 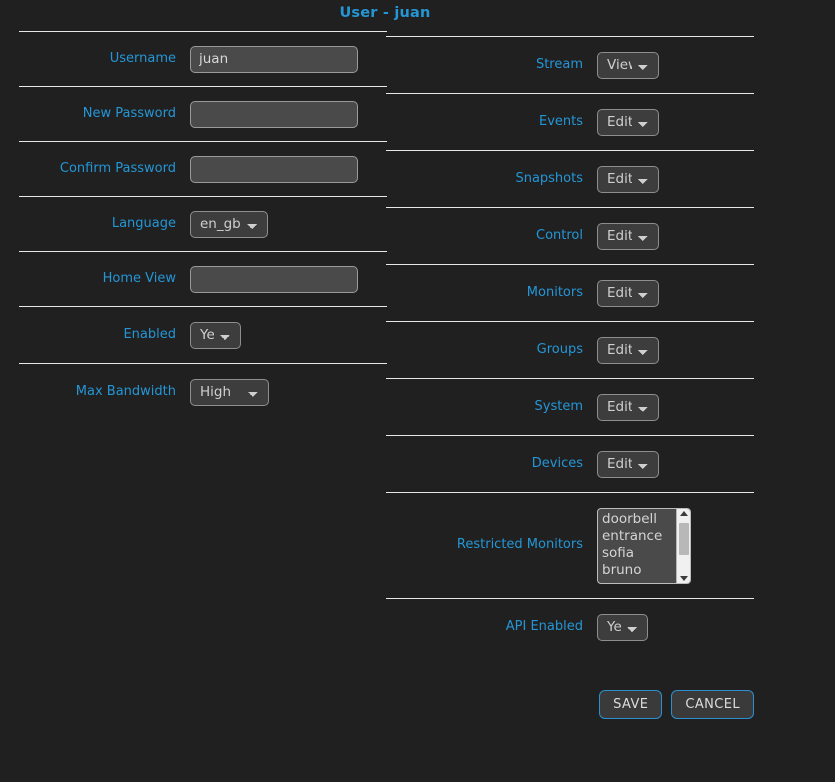 What do you see at coordinates (274, 279) in the screenshot?
I see `input-home-view` at bounding box center [274, 279].